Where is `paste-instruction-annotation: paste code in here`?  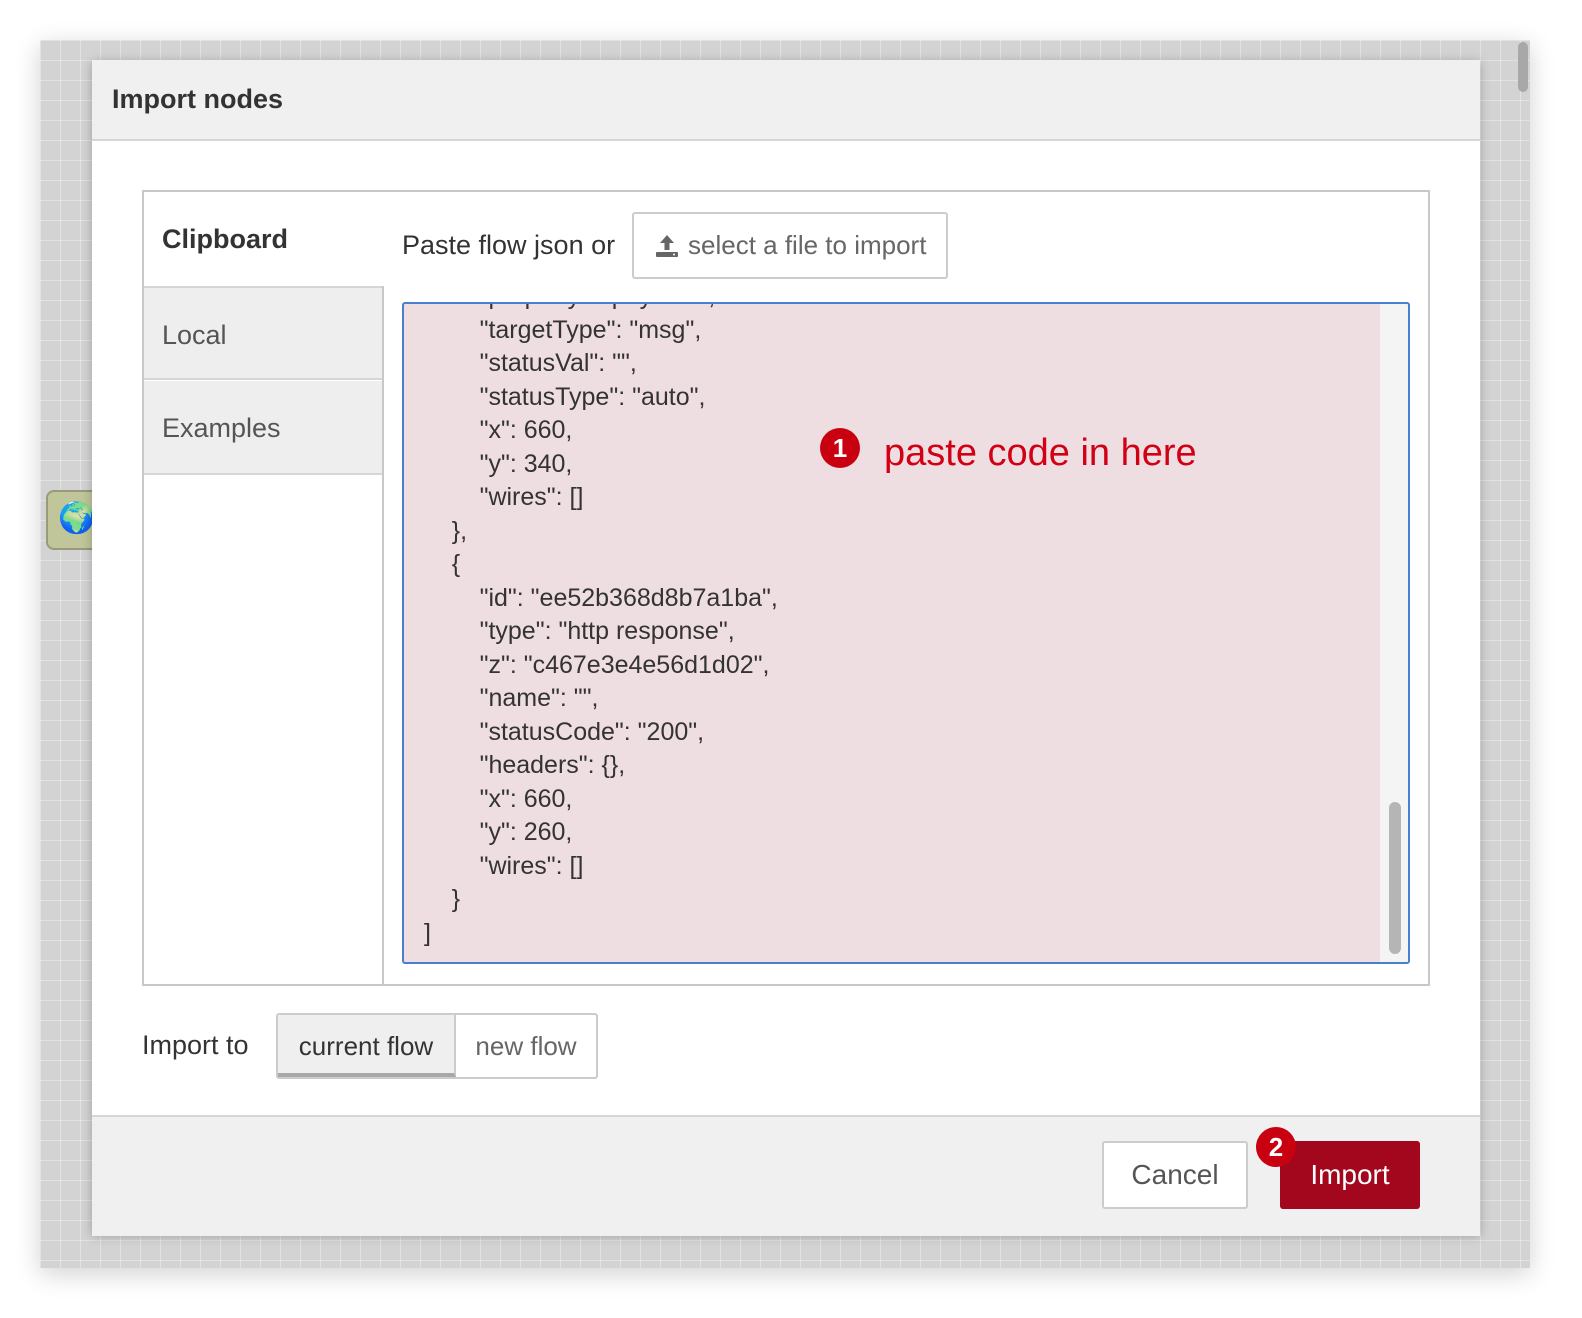 paste-instruction-annotation: paste code in here is located at coordinates (1040, 453).